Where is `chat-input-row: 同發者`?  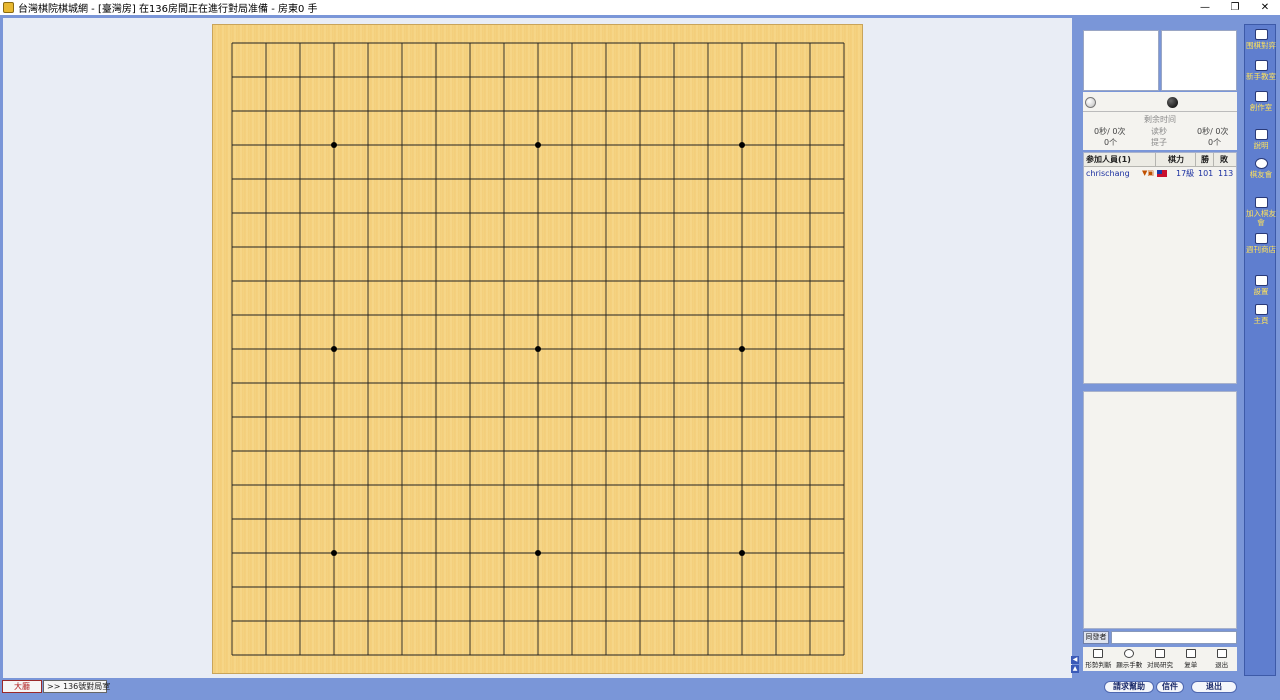 chat-input-row: 同發者 is located at coordinates (1160, 638).